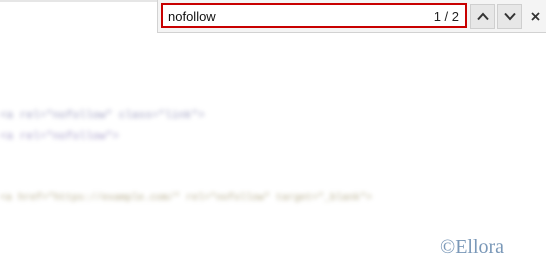 This screenshot has height=275, width=546. I want to click on next-match-button, so click(509, 16).